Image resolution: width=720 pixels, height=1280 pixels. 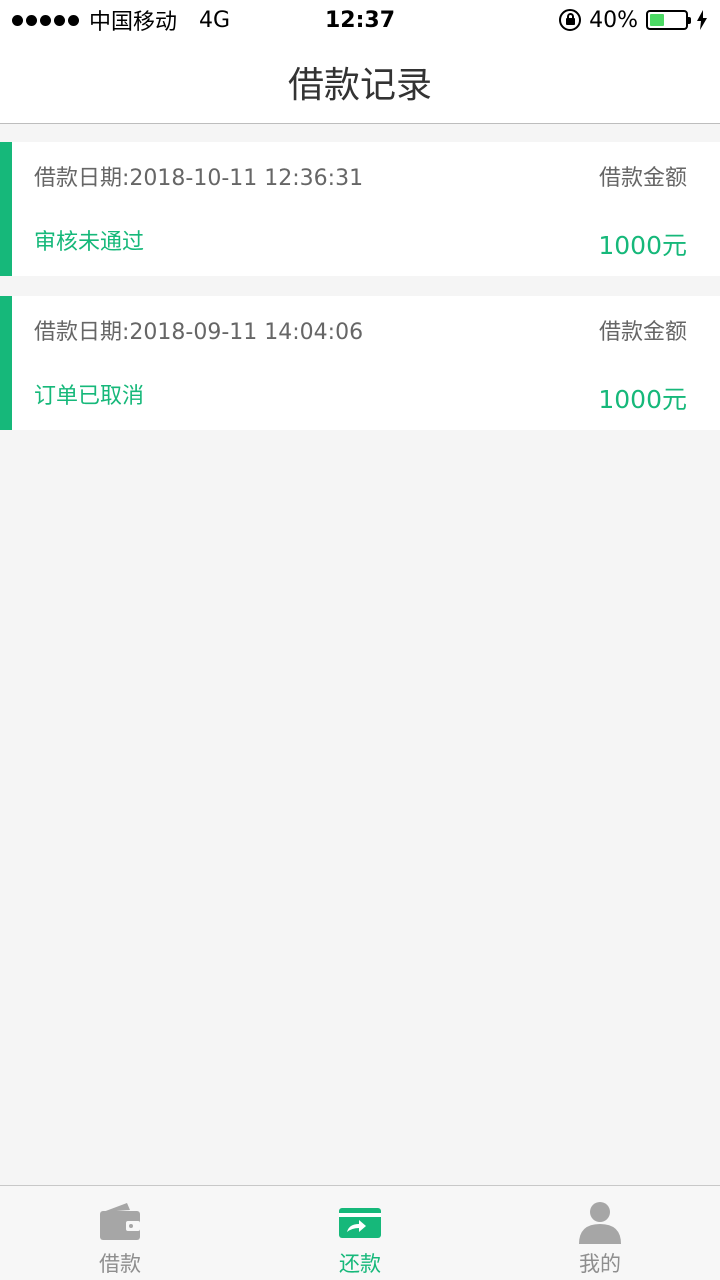 I want to click on page-header: 借款记录, so click(x=360, y=82).